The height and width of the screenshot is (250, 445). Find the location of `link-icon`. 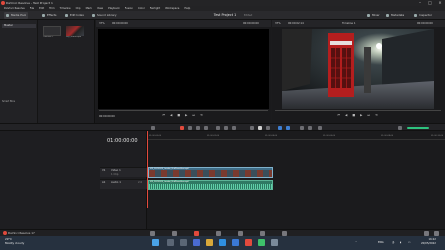

link-icon is located at coordinates (260, 128).